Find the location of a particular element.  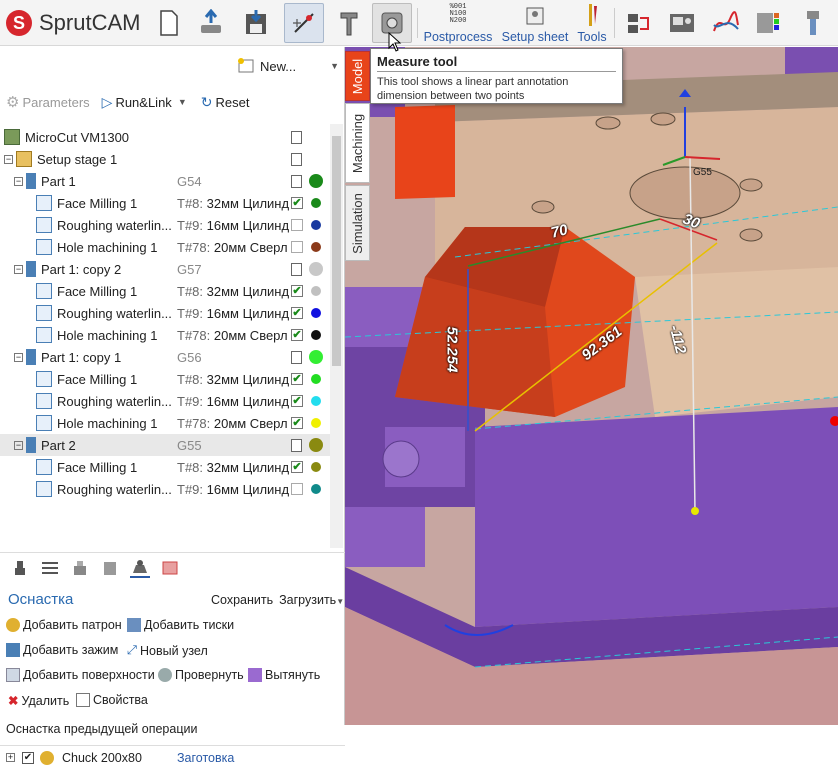

delete-button: ✖ Удалить is located at coordinates (38, 701).